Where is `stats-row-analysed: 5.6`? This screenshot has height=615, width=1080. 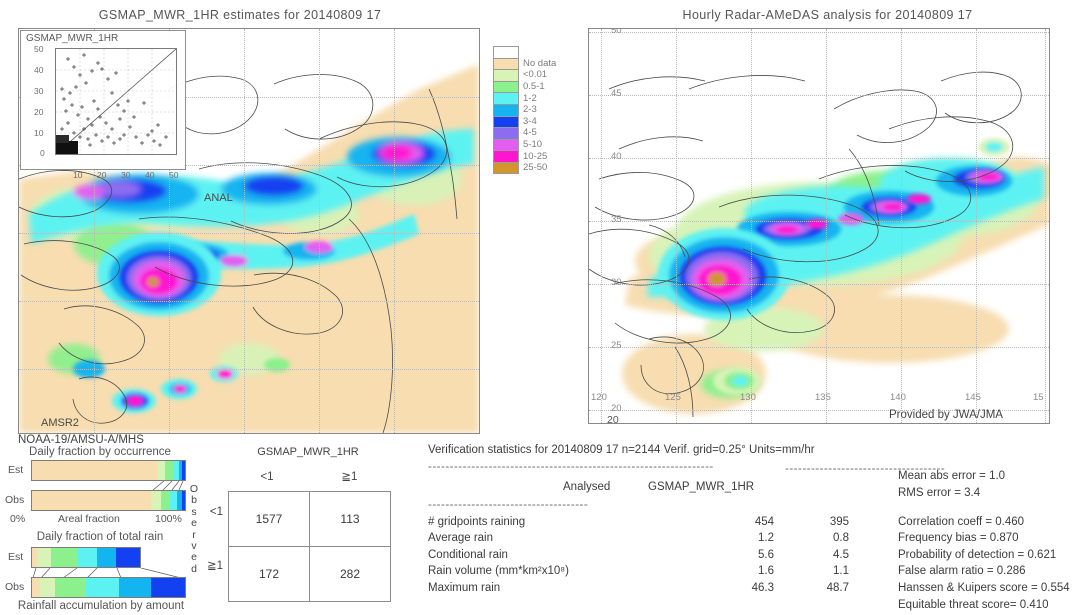 stats-row-analysed: 5.6 is located at coordinates (766, 554).